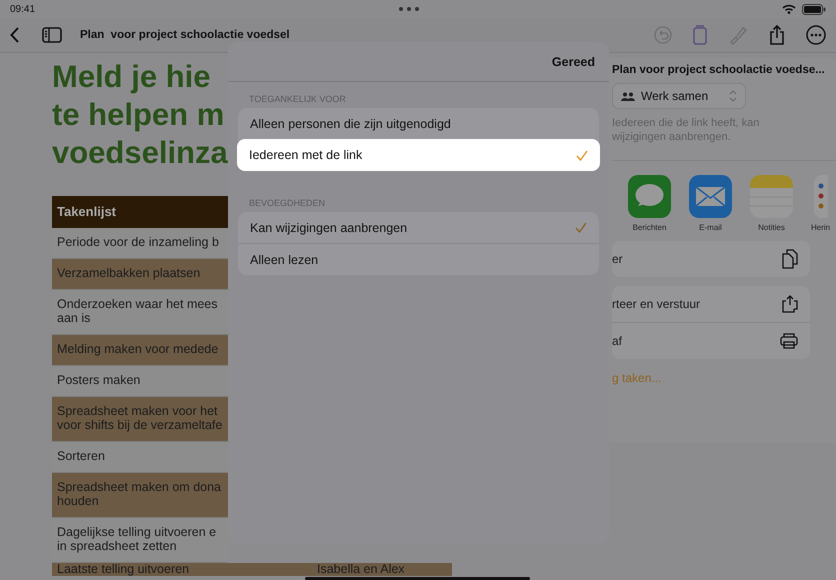 This screenshot has height=580, width=836. What do you see at coordinates (628, 96) in the screenshot?
I see `people-icon` at bounding box center [628, 96].